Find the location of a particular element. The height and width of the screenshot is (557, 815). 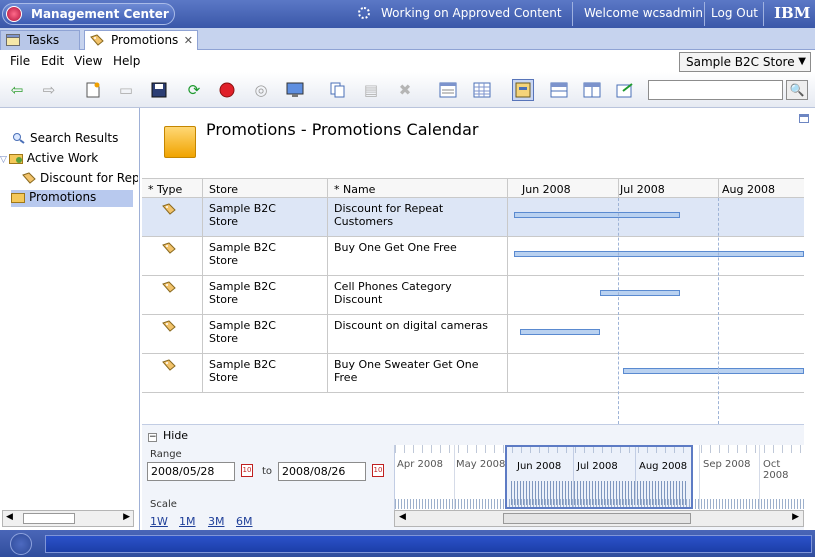

welcome-text: Welcome wcsadmin is located at coordinates (643, 13).